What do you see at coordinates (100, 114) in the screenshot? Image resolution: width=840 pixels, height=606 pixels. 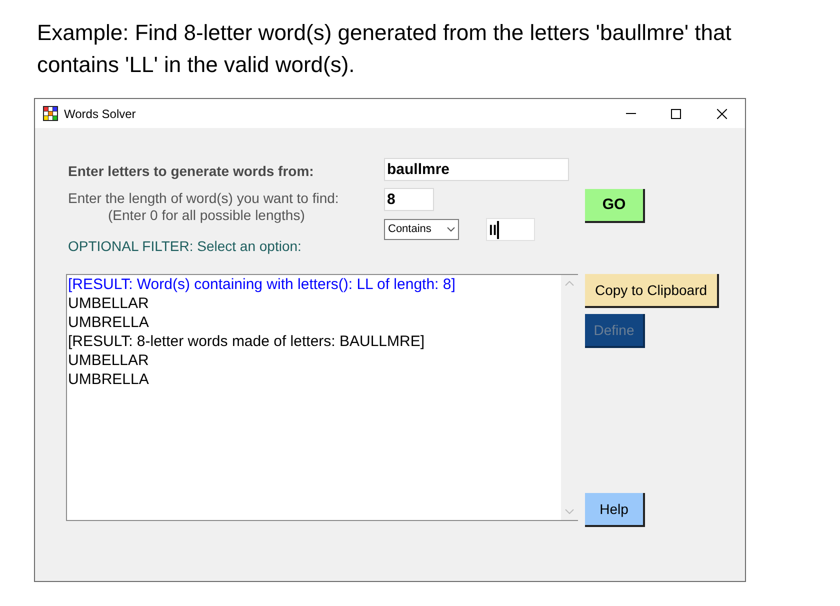 I see `window-title: Words Solver` at bounding box center [100, 114].